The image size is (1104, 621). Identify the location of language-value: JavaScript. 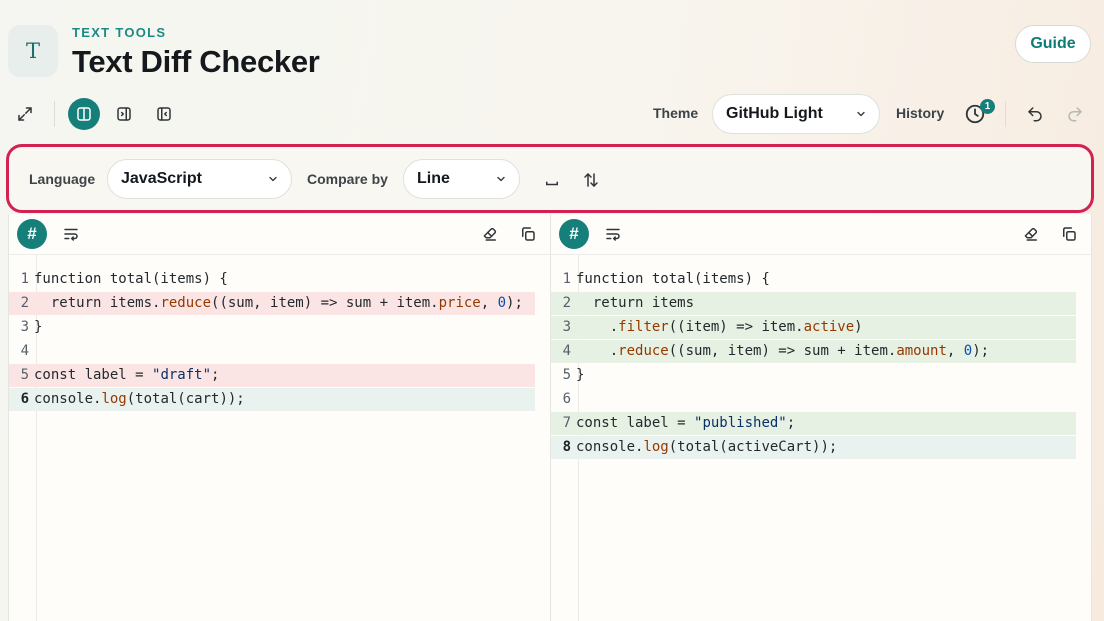
(161, 178).